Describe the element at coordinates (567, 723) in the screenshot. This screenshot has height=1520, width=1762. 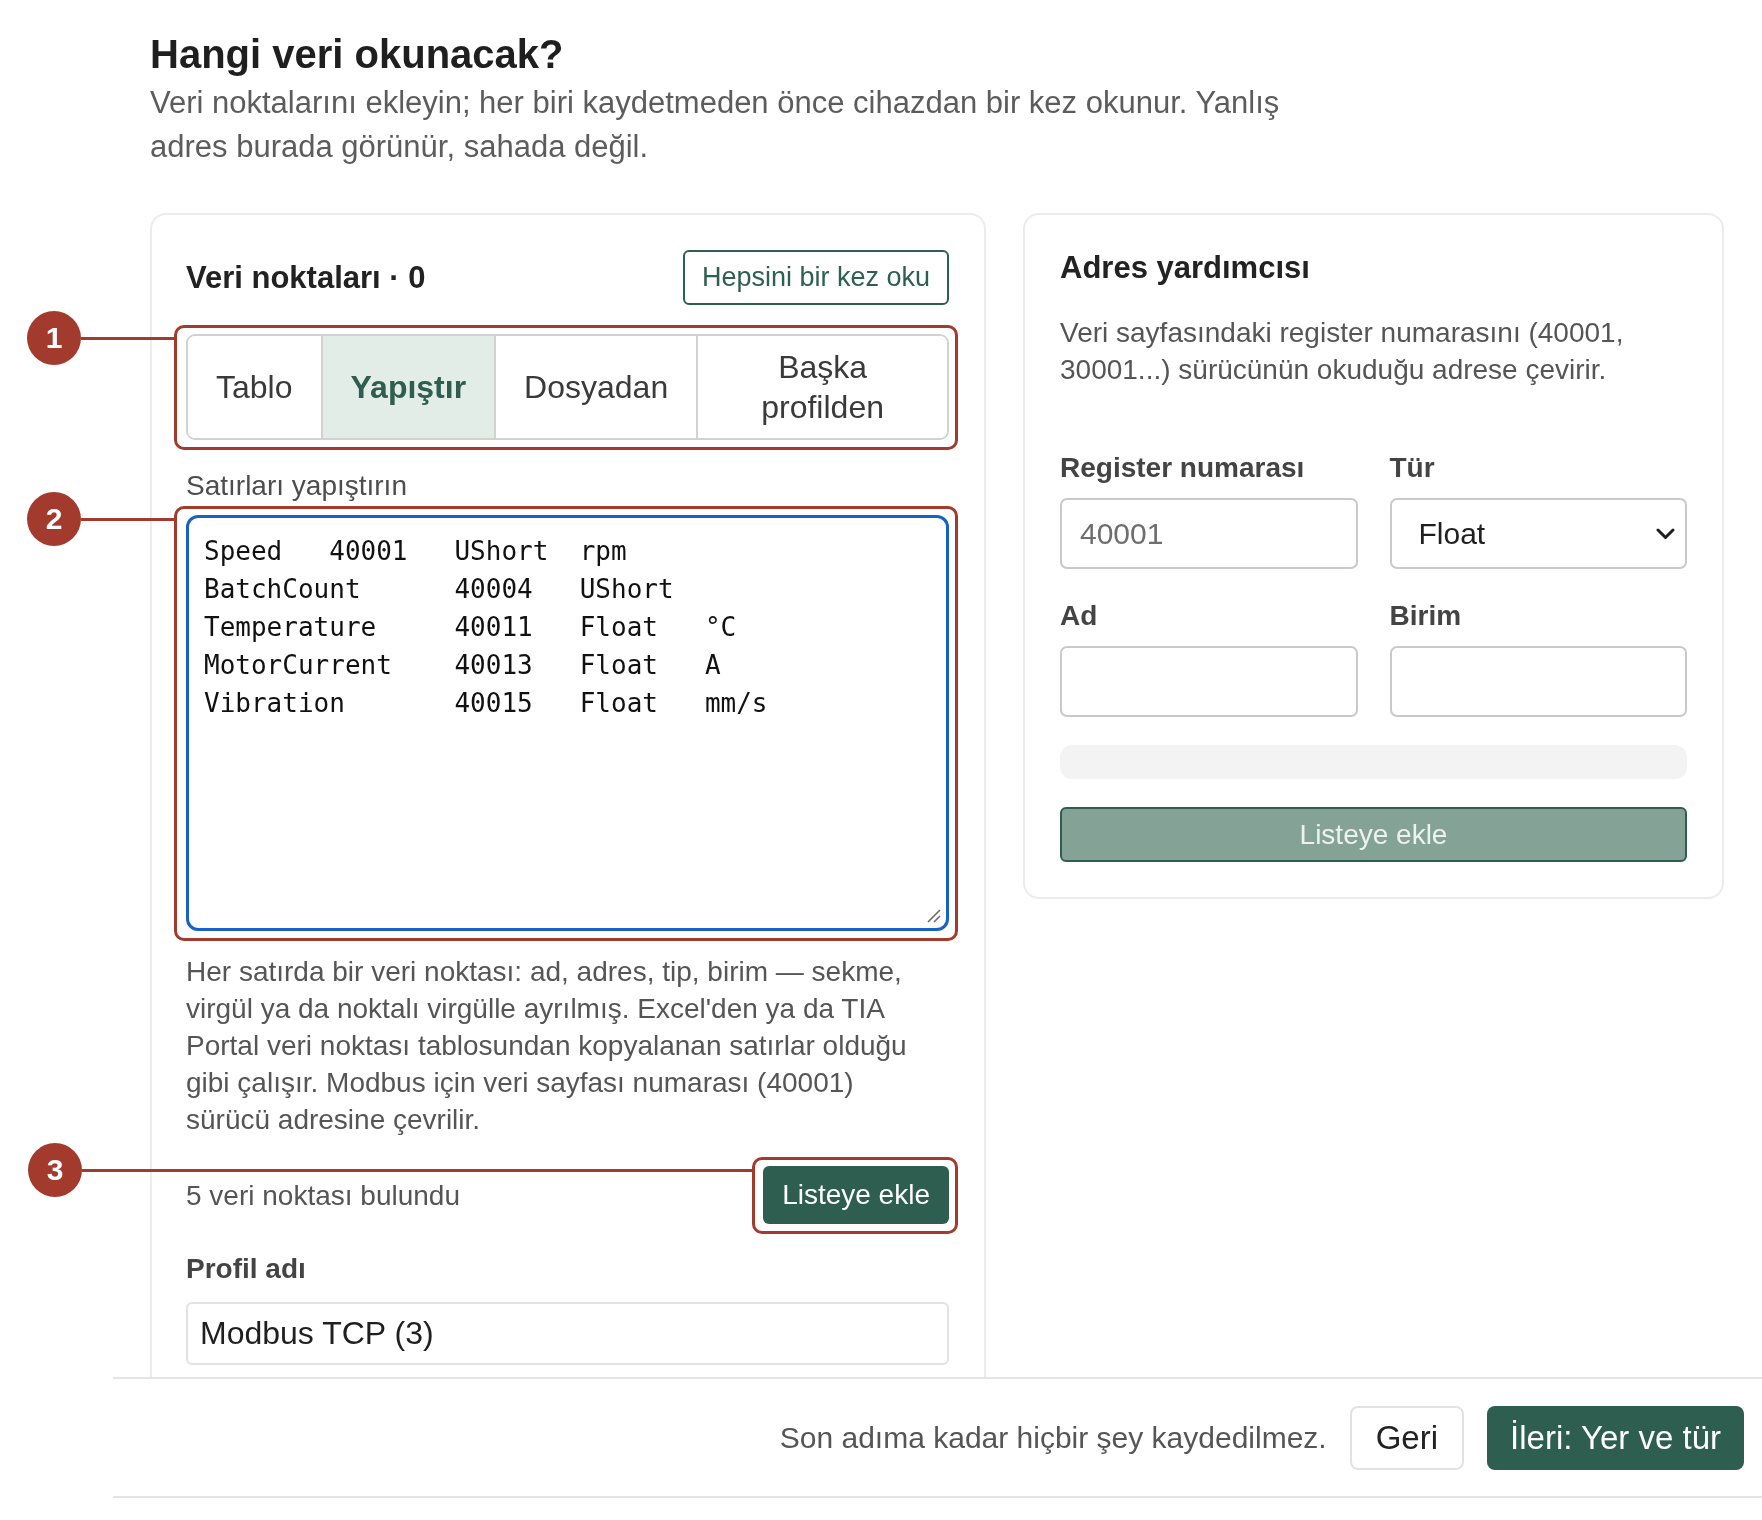
I see `paste-textarea: Speed 40001 UShort rpm BatchCount 40004 UShort Temperature 40011 Float °C MotorCurrent 40013 Float A Vibration 40015 Float mm/s` at that location.